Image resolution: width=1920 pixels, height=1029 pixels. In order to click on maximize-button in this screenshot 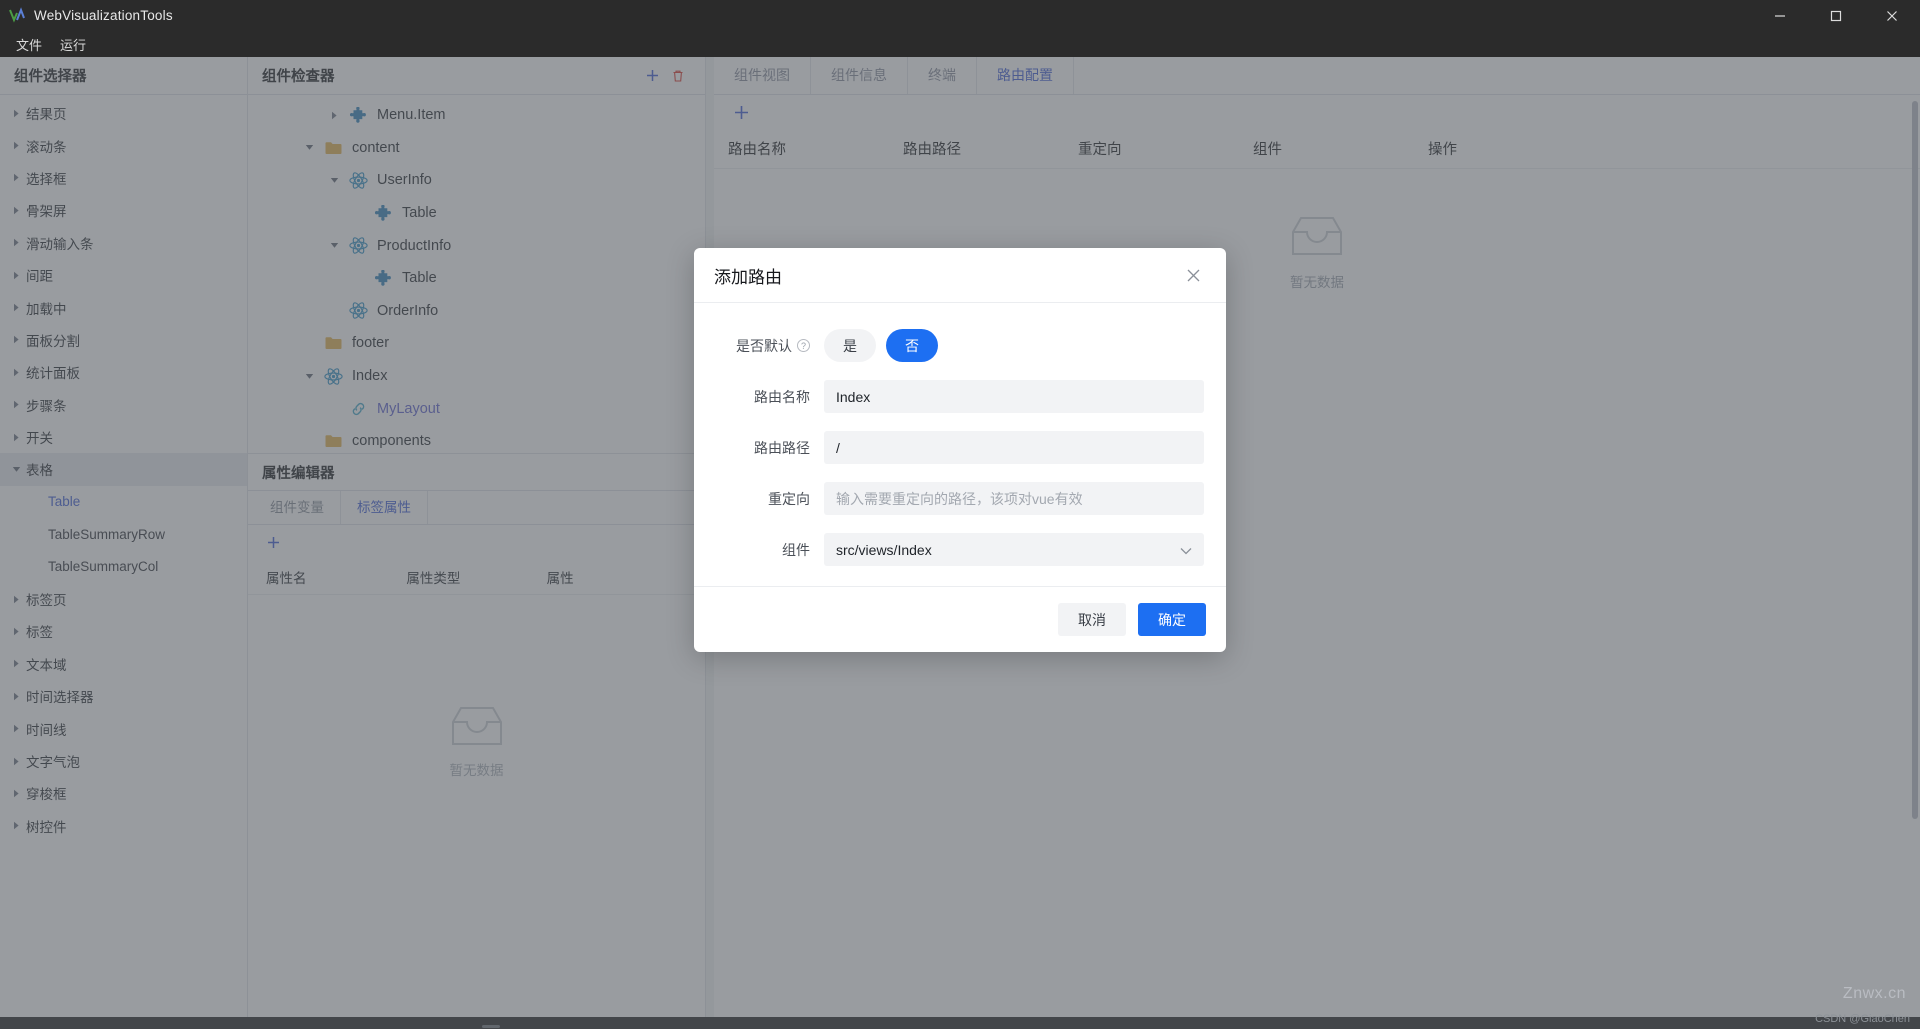, I will do `click(1836, 15)`.